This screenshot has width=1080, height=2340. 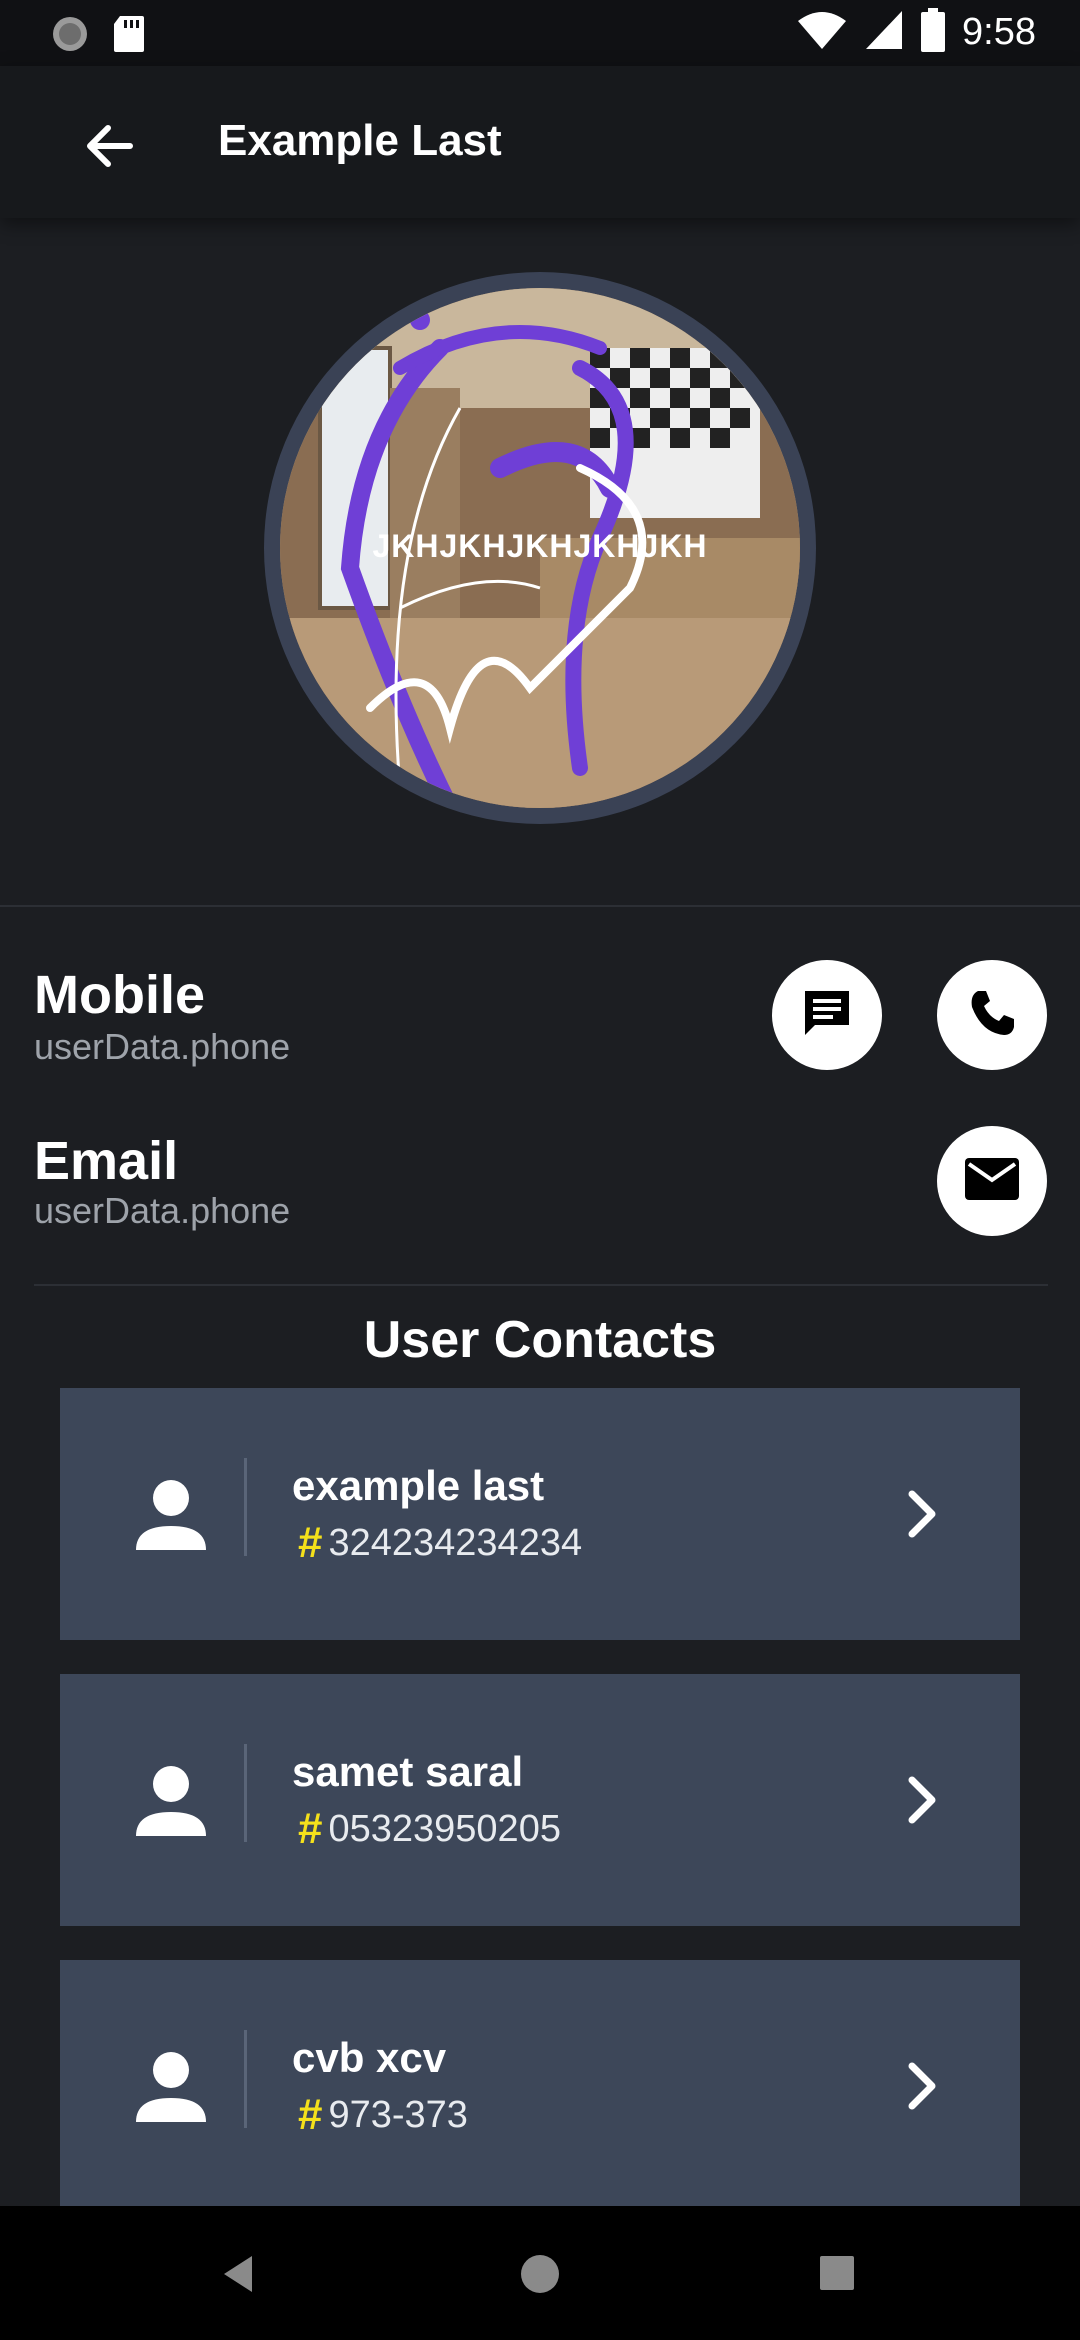 I want to click on contact-phone-number: 05323950205, so click(x=444, y=1828).